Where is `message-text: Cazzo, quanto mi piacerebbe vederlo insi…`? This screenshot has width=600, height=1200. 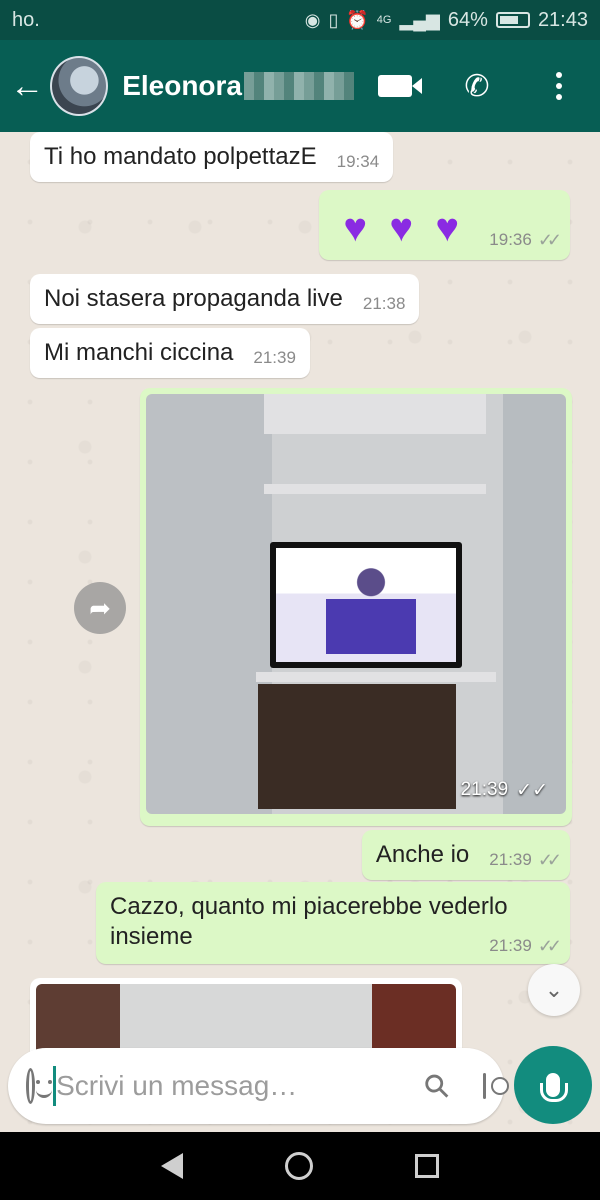 message-text: Cazzo, quanto mi piacerebbe vederlo insi… is located at coordinates (309, 921).